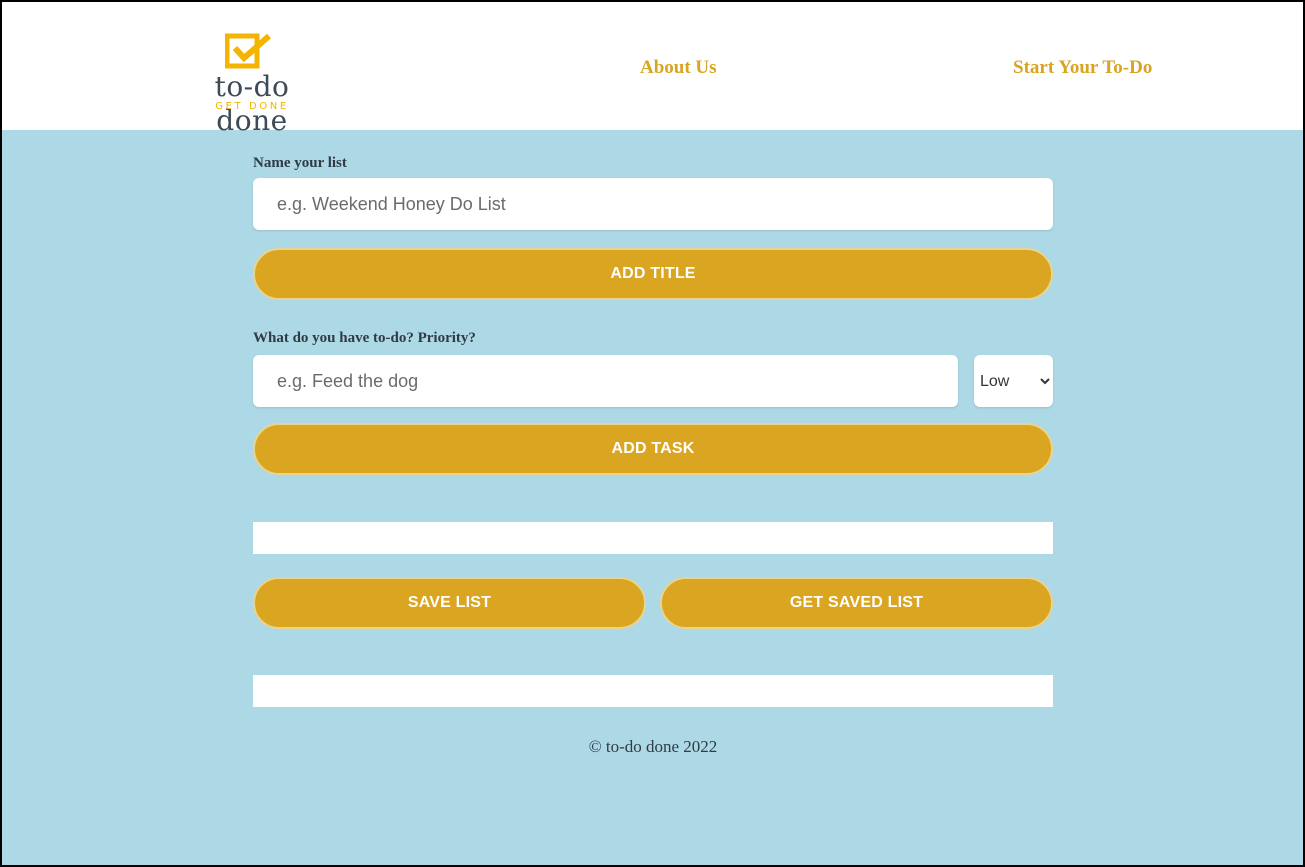 The image size is (1305, 867). Describe the element at coordinates (449, 603) in the screenshot. I see `save-list-button: SAVE LIST` at that location.